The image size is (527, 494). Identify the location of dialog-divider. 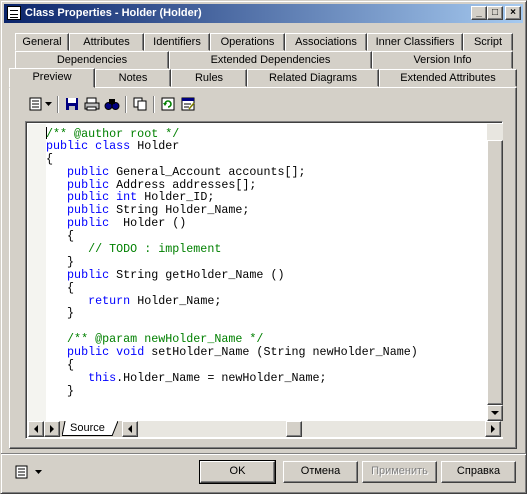
(263, 454).